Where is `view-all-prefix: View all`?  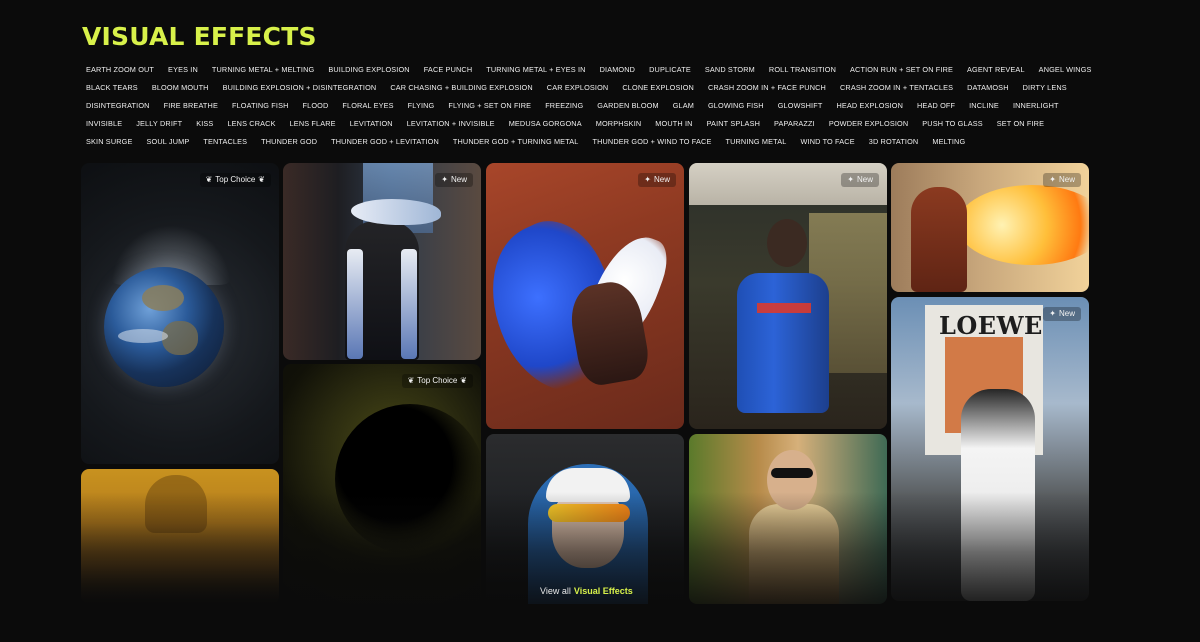 view-all-prefix: View all is located at coordinates (555, 591).